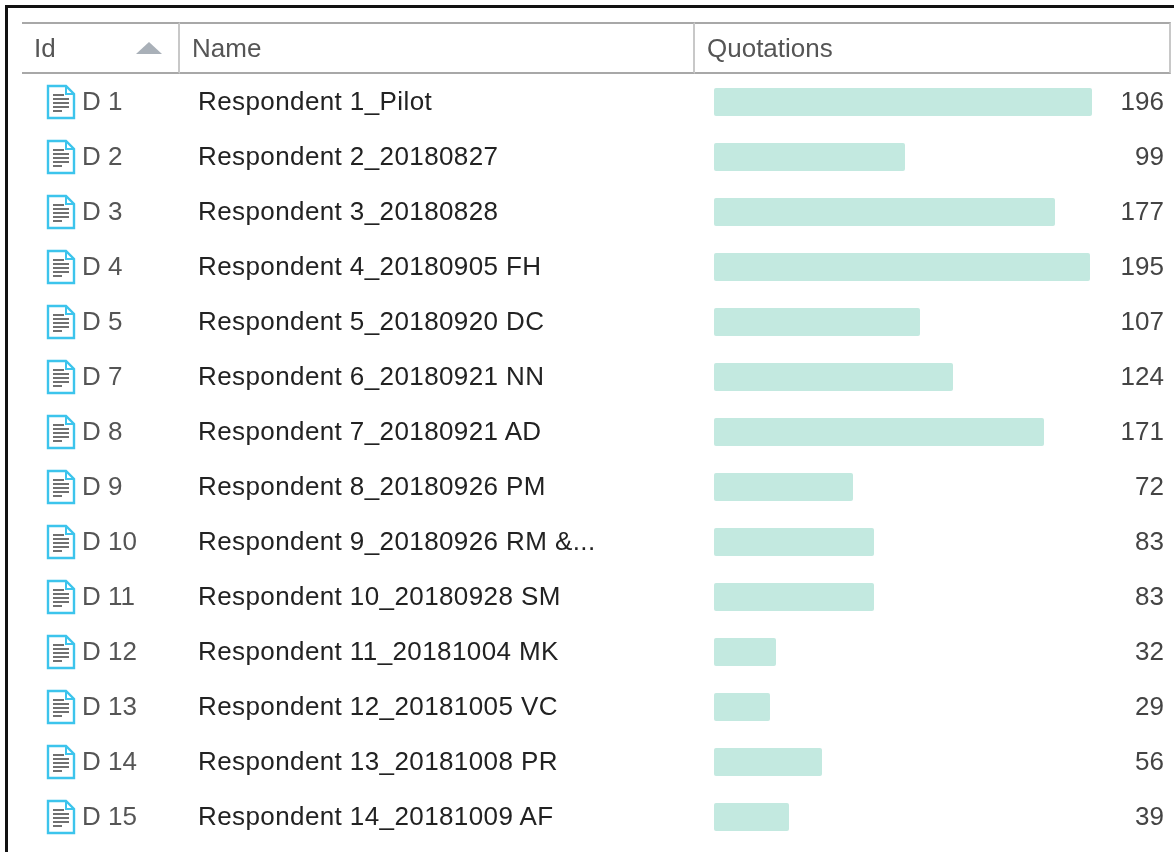 This screenshot has width=1174, height=855. What do you see at coordinates (348, 211) in the screenshot?
I see `name-cell: Respondent 3_20180828` at bounding box center [348, 211].